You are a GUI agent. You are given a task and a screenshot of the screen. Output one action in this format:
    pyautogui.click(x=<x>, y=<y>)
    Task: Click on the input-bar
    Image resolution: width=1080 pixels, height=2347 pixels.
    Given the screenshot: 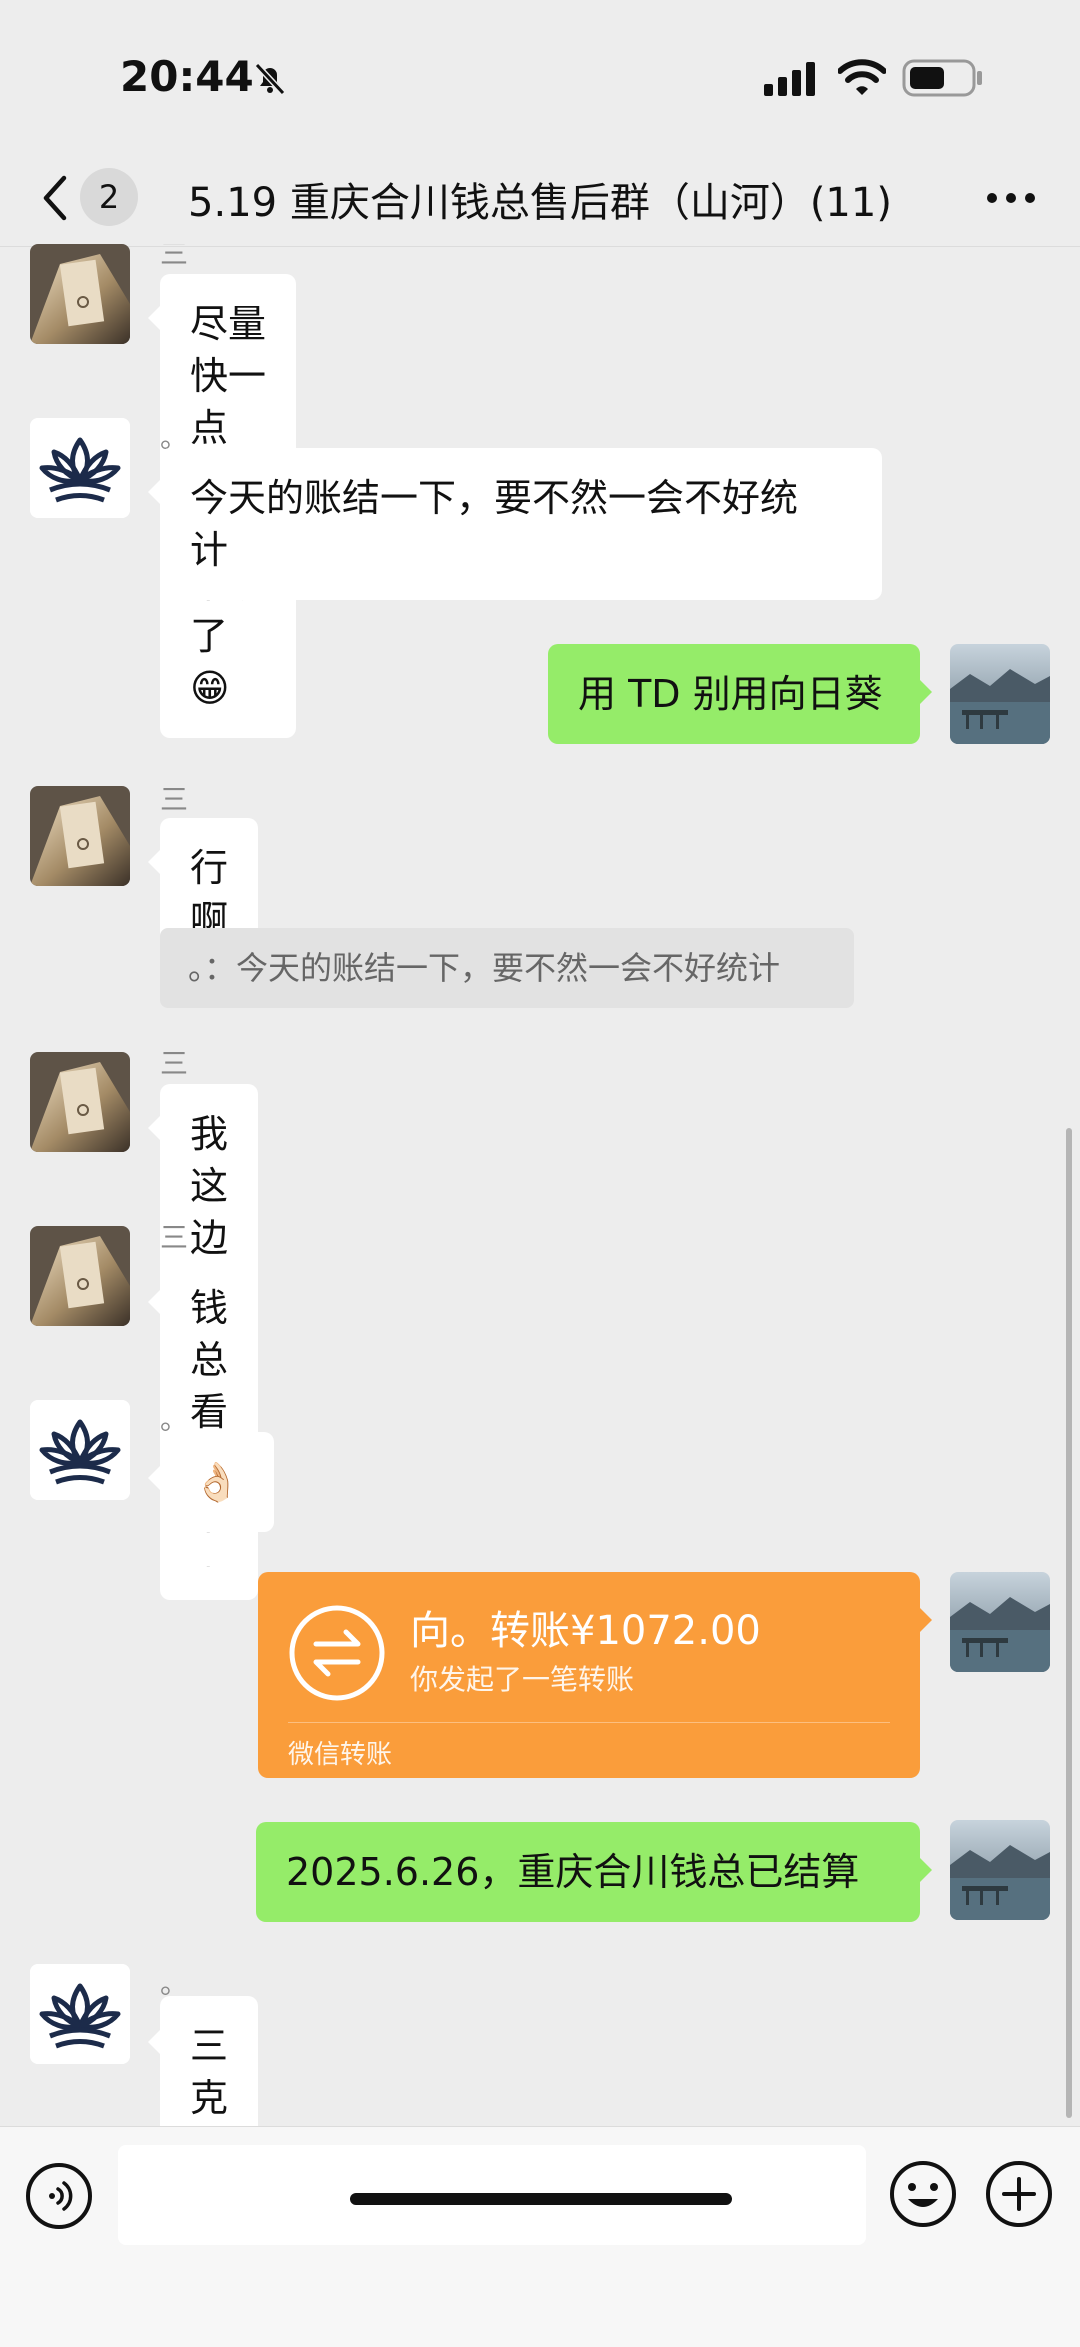 What is the action you would take?
    pyautogui.click(x=540, y=2236)
    